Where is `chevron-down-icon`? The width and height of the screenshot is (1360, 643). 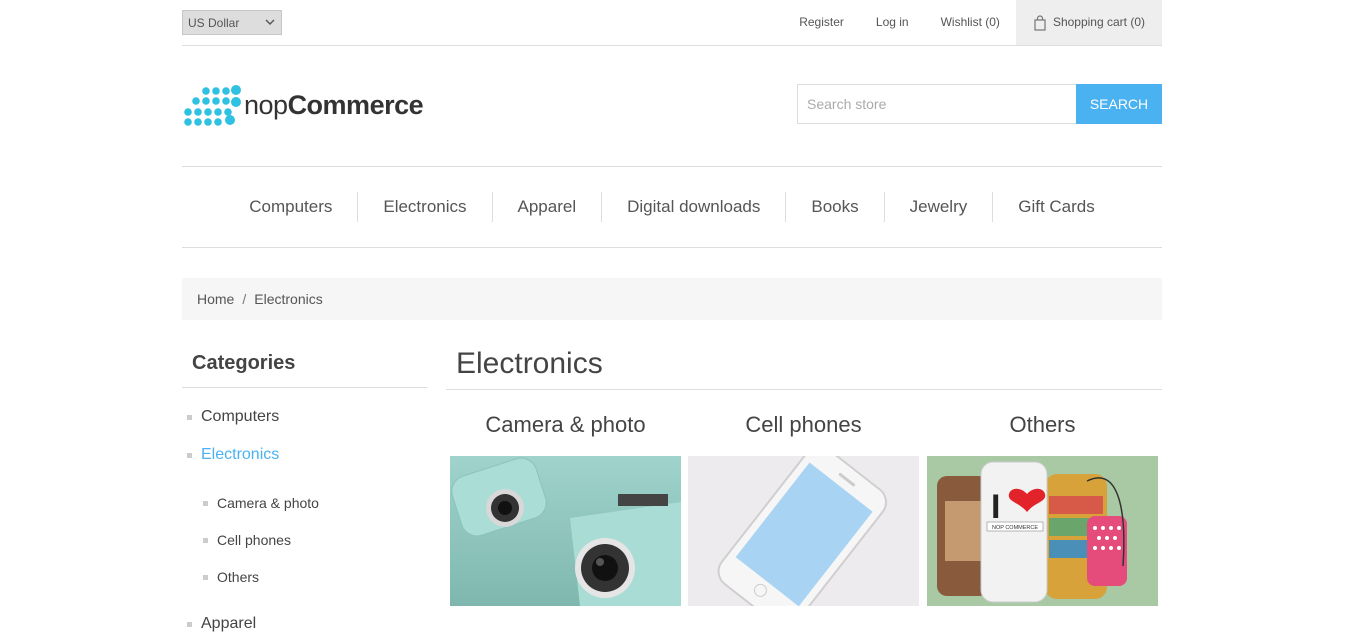
chevron-down-icon is located at coordinates (270, 22).